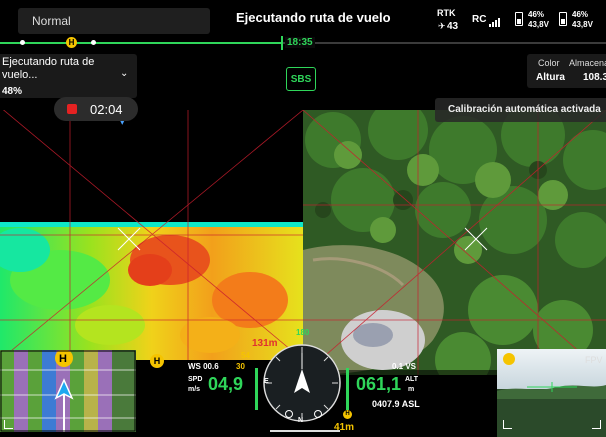 The width and height of the screenshot is (606, 437). I want to click on calibration-notification: Calibración automática activada, so click(520, 110).